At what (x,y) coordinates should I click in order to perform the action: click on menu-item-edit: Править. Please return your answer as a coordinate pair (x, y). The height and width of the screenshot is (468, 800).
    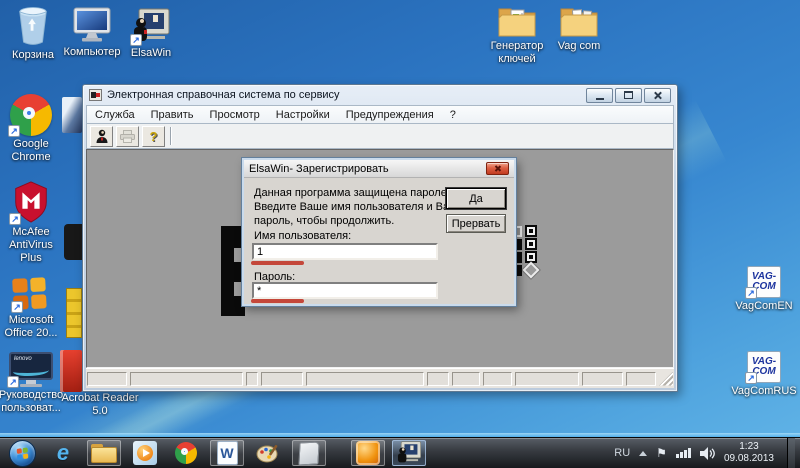
    Looking at the image, I should click on (172, 115).